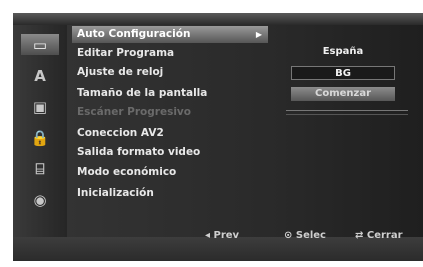  What do you see at coordinates (222, 236) in the screenshot?
I see `prev-hint: ◂ Prev` at bounding box center [222, 236].